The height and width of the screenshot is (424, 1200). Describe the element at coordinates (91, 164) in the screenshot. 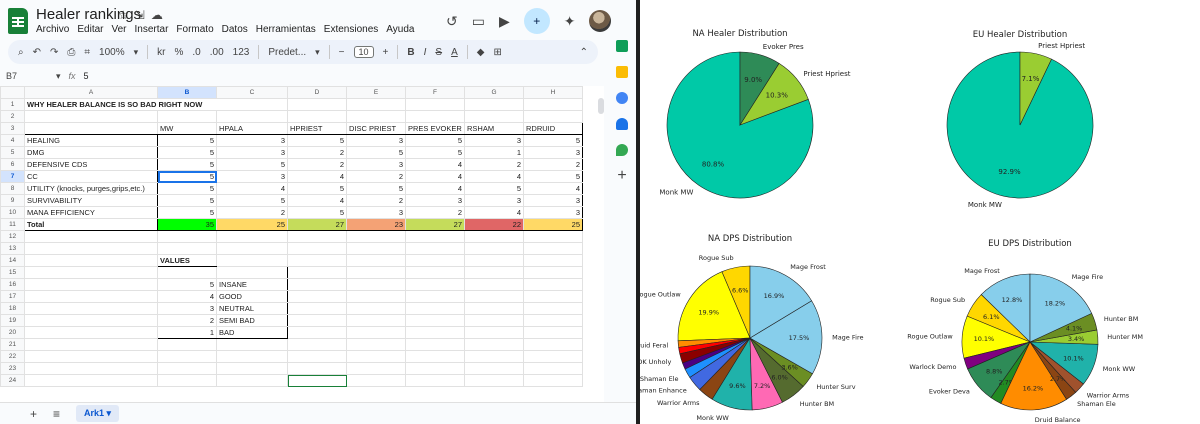

I see `row-label-cell: DEFENSIVE CDS` at that location.